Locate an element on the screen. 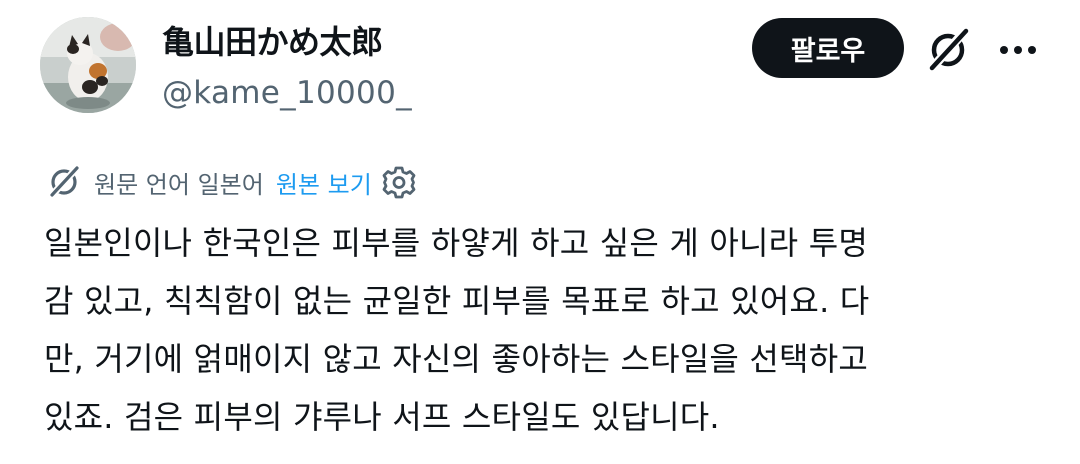  tweet-text-line: 감 있고, 칙칙함이 없는 균일한 피부를 목표로 하고 있어요. 다 is located at coordinates (457, 301).